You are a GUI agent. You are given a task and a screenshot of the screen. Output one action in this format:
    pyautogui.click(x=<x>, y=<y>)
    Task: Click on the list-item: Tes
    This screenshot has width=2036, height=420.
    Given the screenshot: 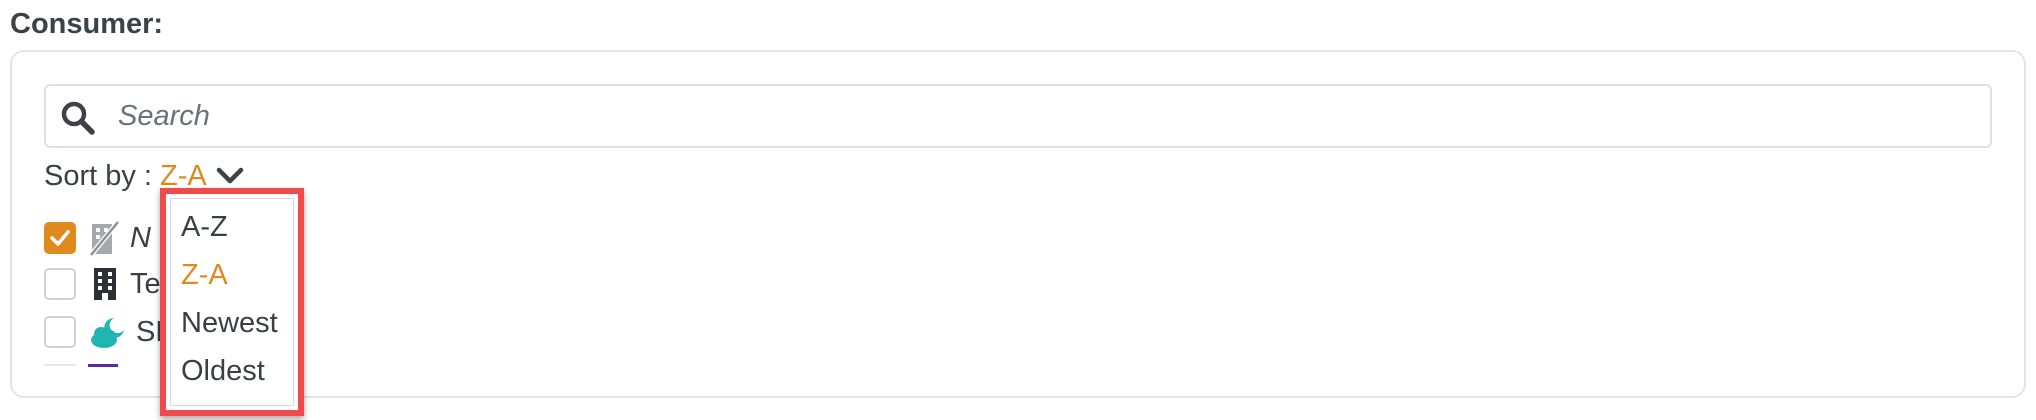 What is the action you would take?
    pyautogui.click(x=109, y=284)
    